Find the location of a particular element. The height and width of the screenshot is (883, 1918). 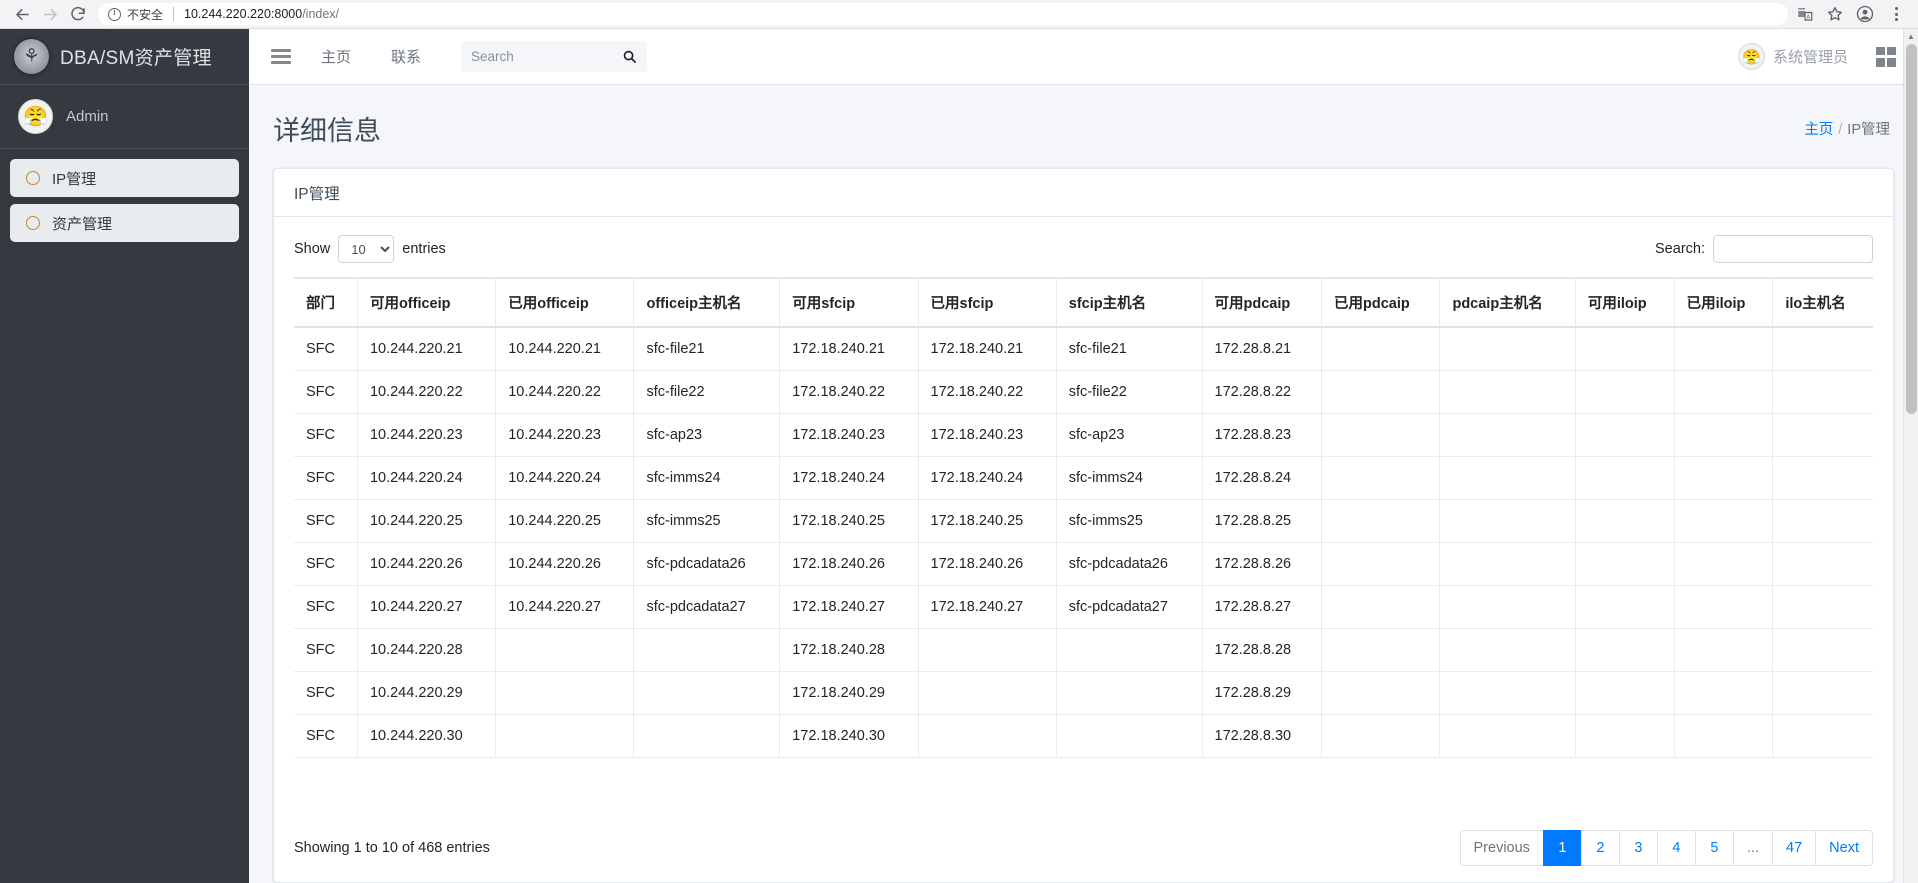

table-cell-5: 172.18.240.26 is located at coordinates (987, 564).